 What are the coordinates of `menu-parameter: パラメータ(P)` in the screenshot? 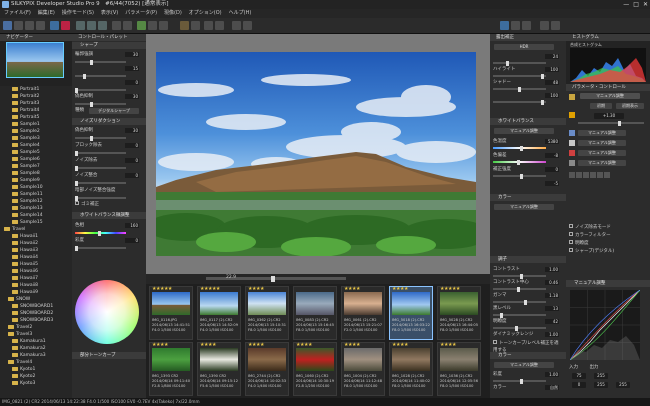 It's located at (141, 13).